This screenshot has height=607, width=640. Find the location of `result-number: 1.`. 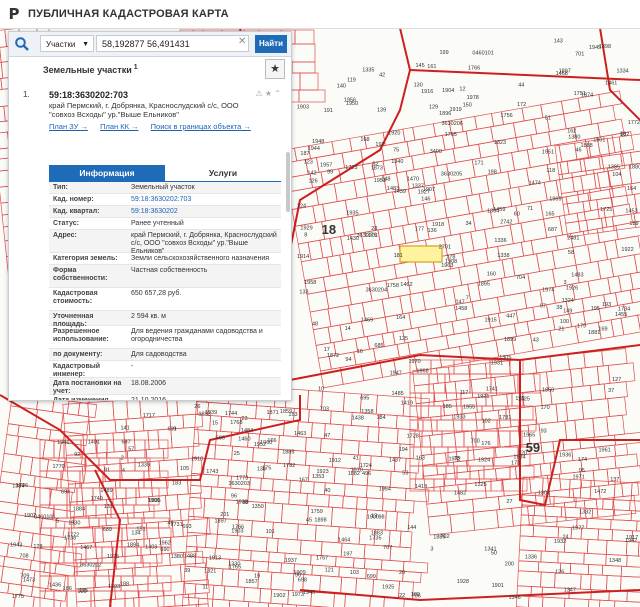

result-number: 1. is located at coordinates (26, 94).